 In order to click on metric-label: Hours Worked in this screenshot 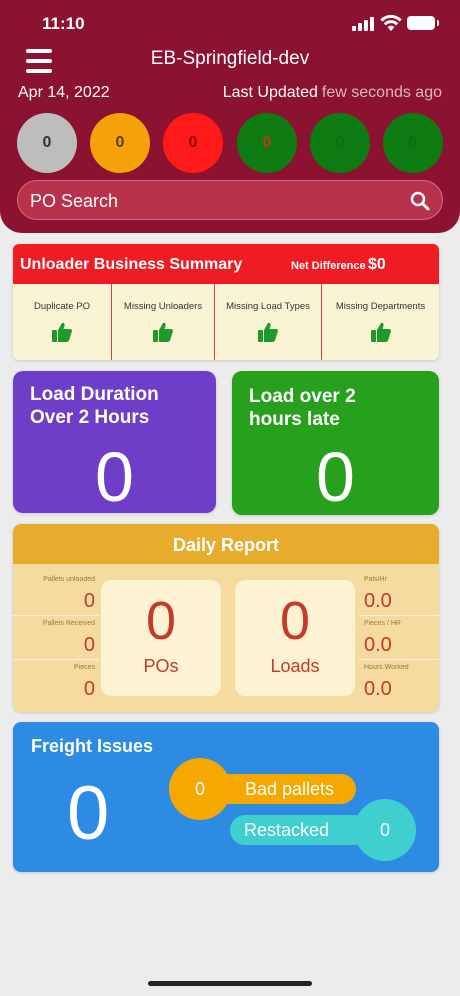, I will do `click(386, 667)`.